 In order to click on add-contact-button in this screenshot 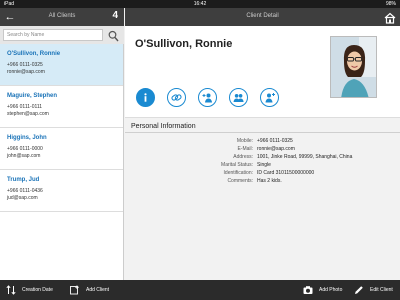, I will do `click(207, 97)`.